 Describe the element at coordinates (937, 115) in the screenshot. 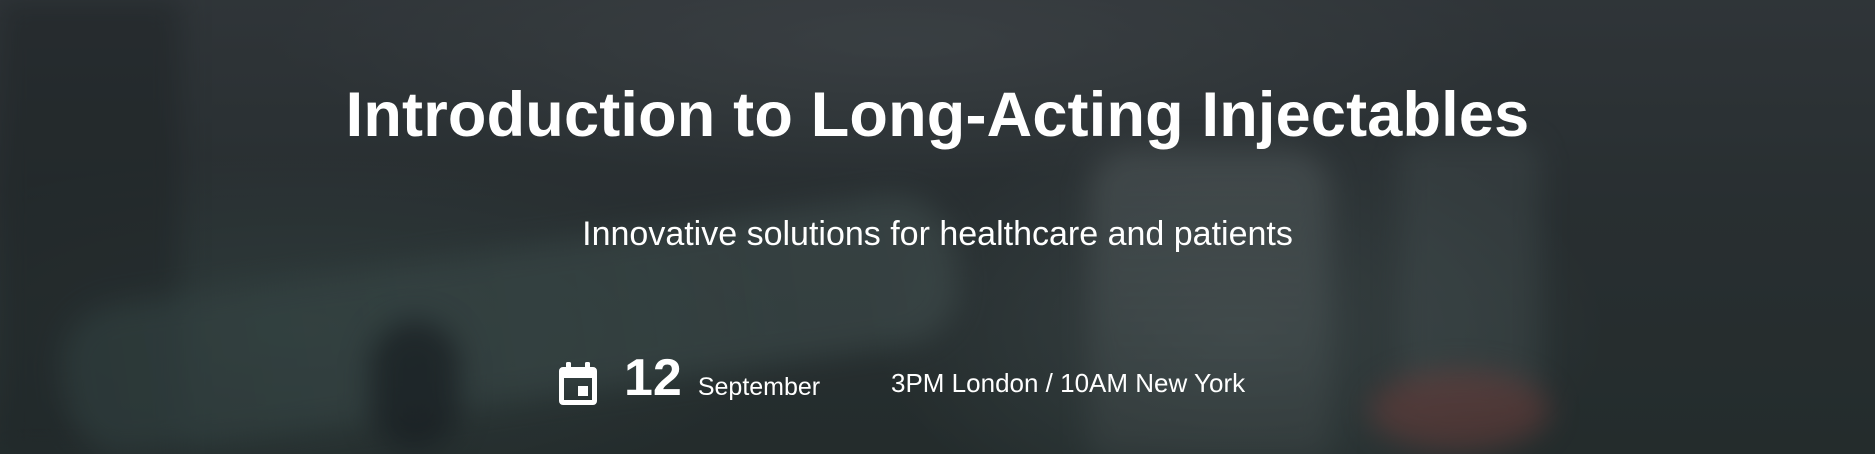

I see `page-title: Introduction to Long-Acting Injectables` at that location.